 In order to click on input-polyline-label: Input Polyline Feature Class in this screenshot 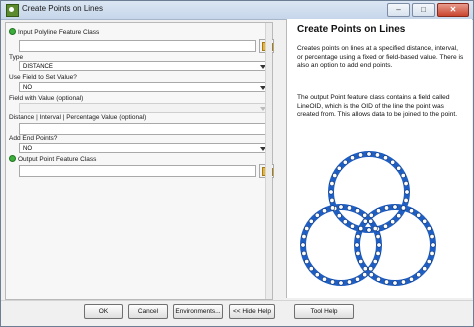, I will do `click(59, 32)`.